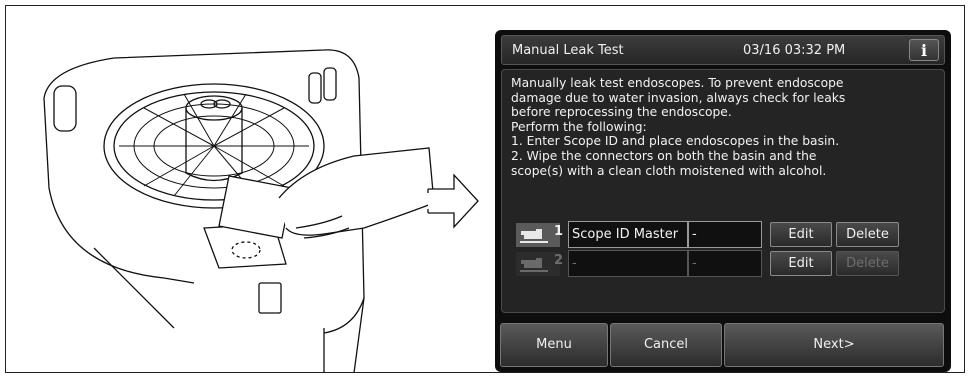  What do you see at coordinates (666, 345) in the screenshot?
I see `cancel-button: Cancel` at bounding box center [666, 345].